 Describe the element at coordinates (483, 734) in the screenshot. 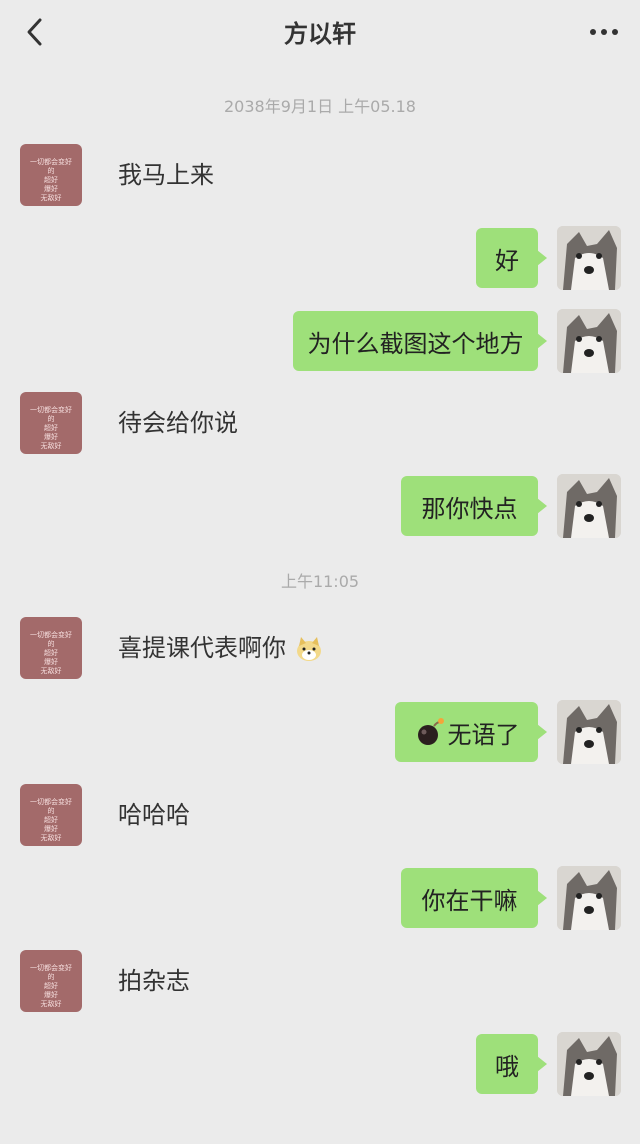

I see `message-text: 无语了` at that location.